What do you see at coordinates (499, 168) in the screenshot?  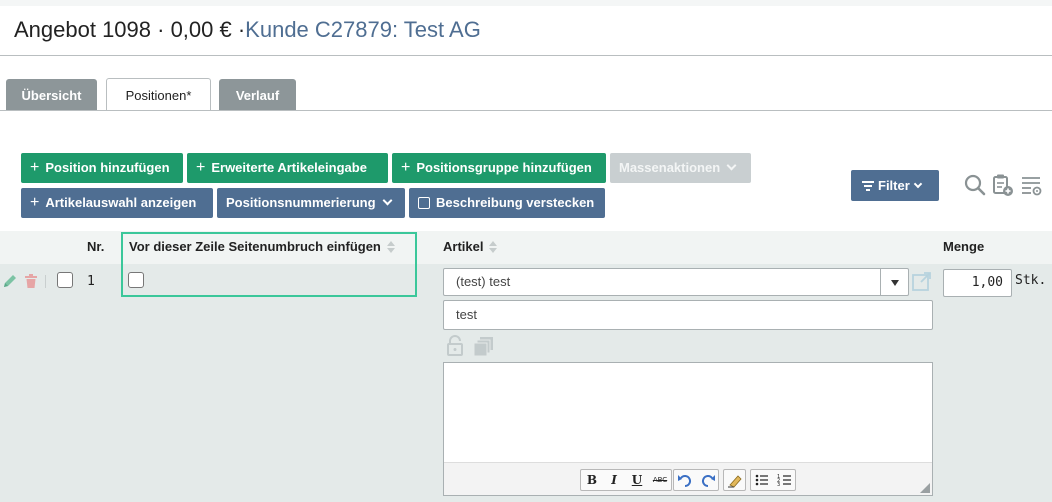 I see `add-position-group-button: + Positionsgruppe hinzufügen` at bounding box center [499, 168].